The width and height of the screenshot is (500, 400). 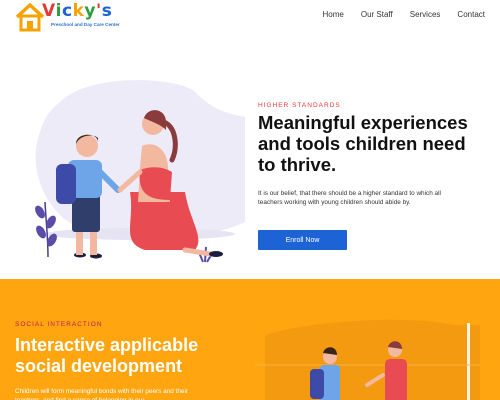 What do you see at coordinates (471, 14) in the screenshot?
I see `nav-contact: Contact` at bounding box center [471, 14].